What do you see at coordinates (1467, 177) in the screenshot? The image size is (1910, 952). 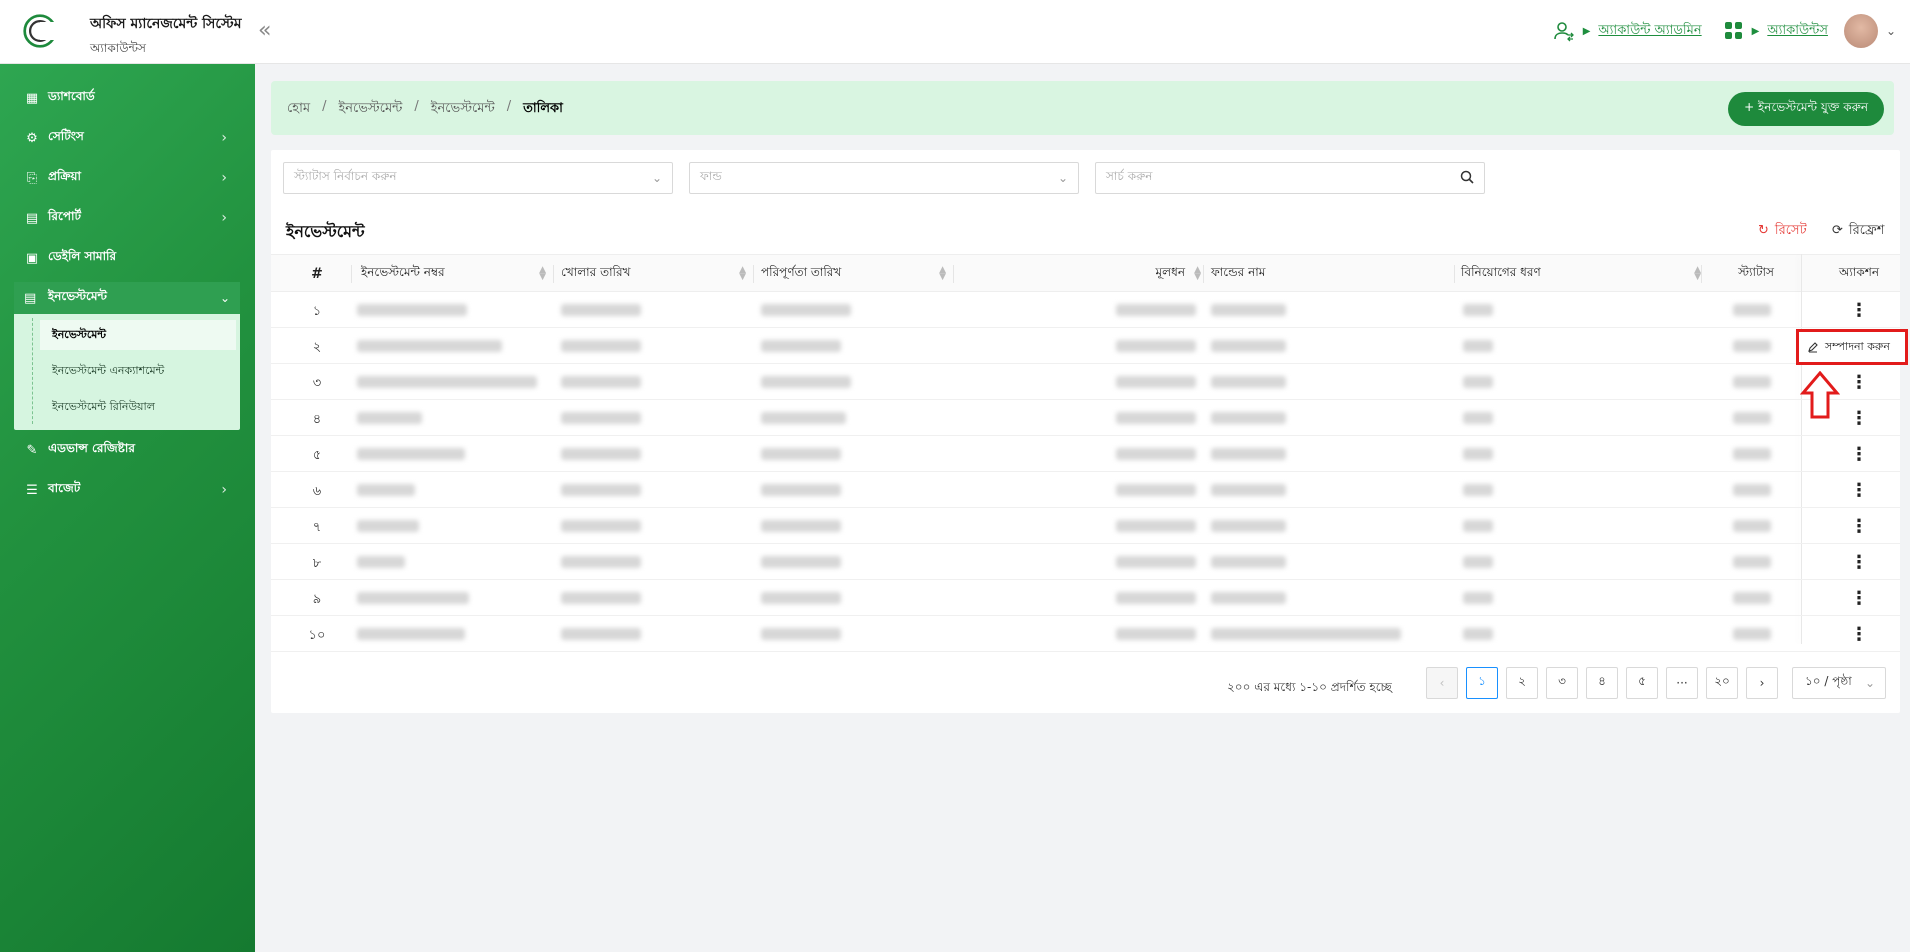 I see `search-icon` at bounding box center [1467, 177].